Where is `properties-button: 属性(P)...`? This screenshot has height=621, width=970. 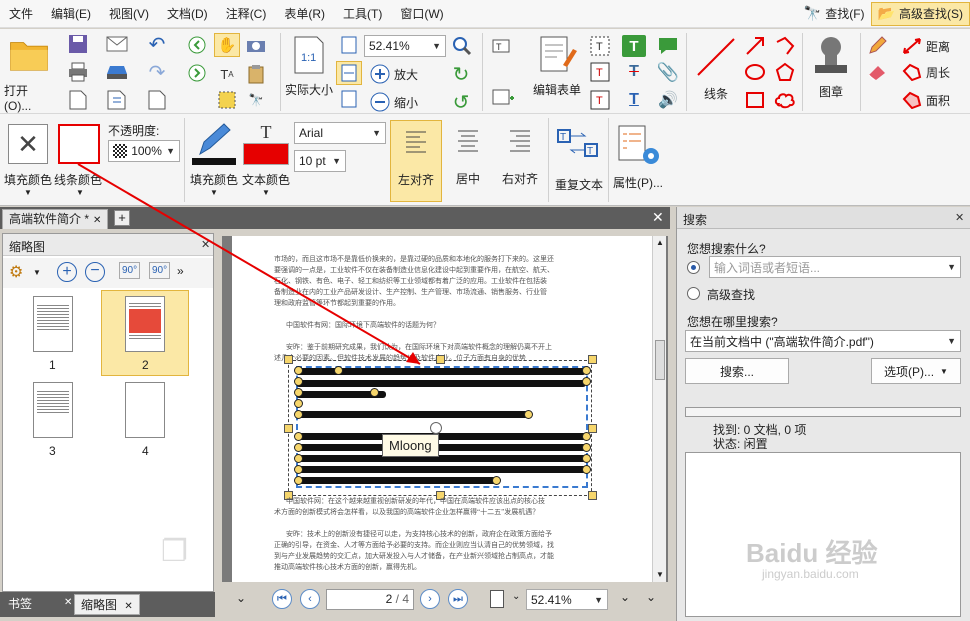
properties-button: 属性(P)... is located at coordinates (638, 161).